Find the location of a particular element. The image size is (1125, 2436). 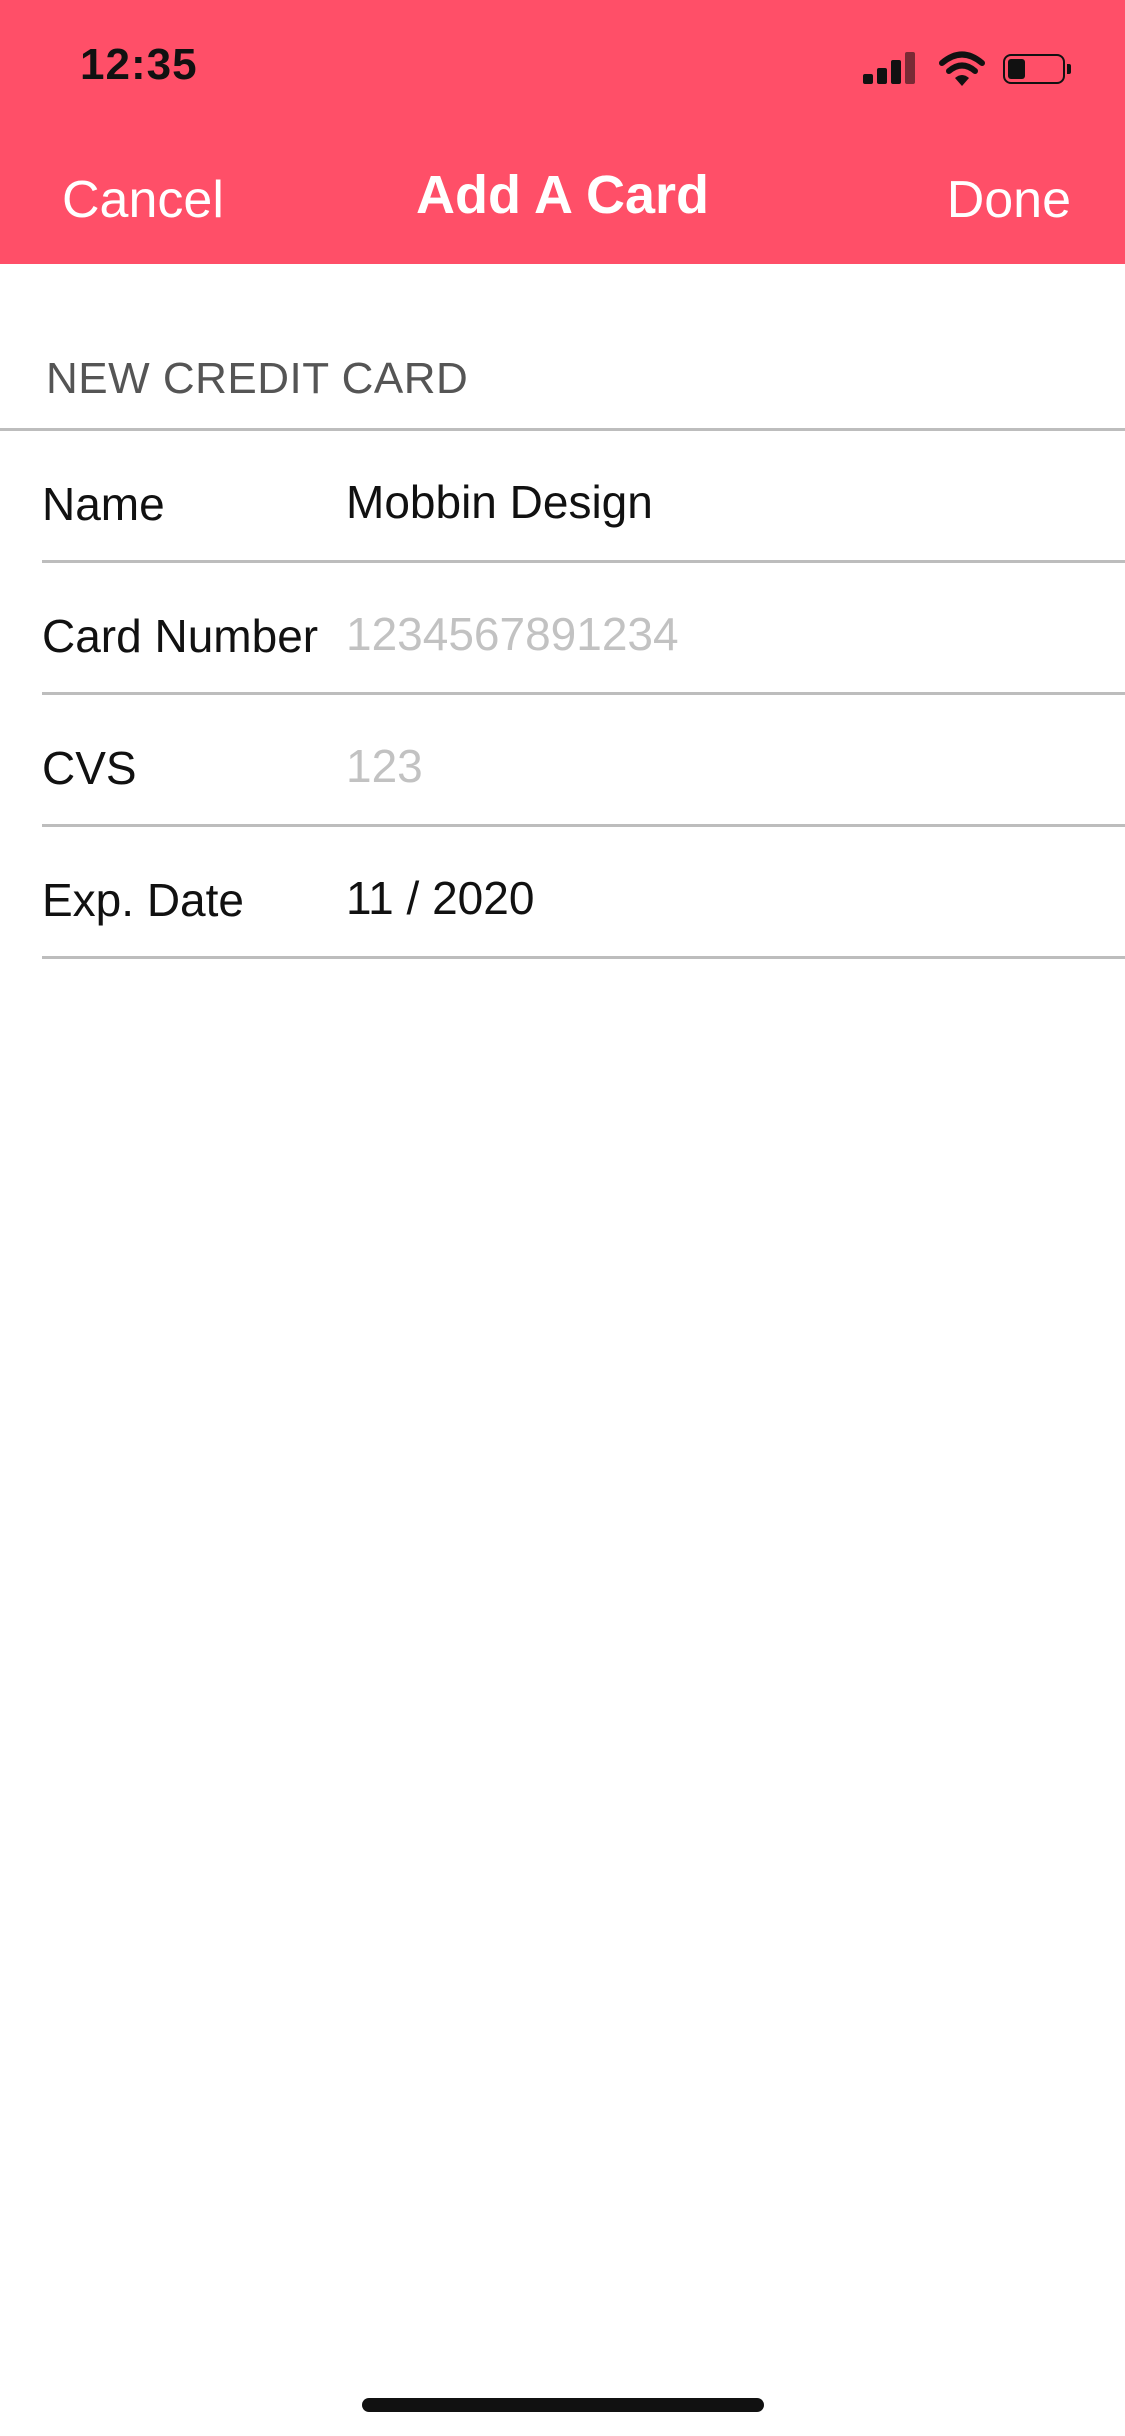

form-row-name: Name is located at coordinates (583, 497).